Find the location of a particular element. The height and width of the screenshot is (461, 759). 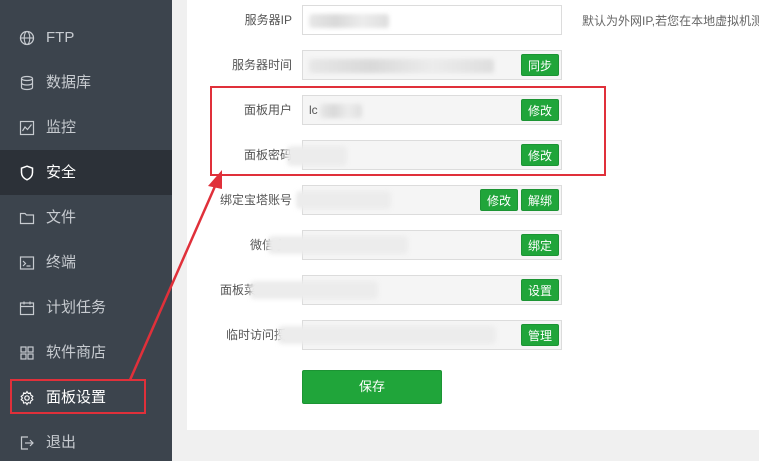

sidebar-item-cron: 计划任务 is located at coordinates (86, 307).